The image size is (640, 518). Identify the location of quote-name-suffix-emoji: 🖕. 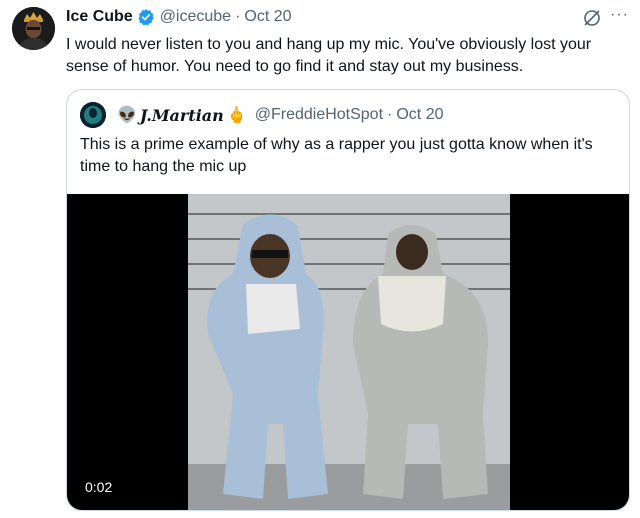
(236, 115).